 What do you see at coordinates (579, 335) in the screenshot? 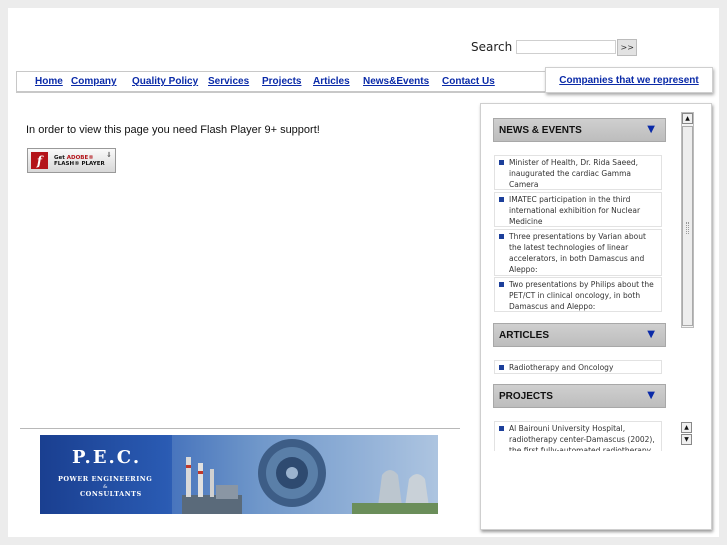
I see `articles-header: ARTICLES ▼` at bounding box center [579, 335].